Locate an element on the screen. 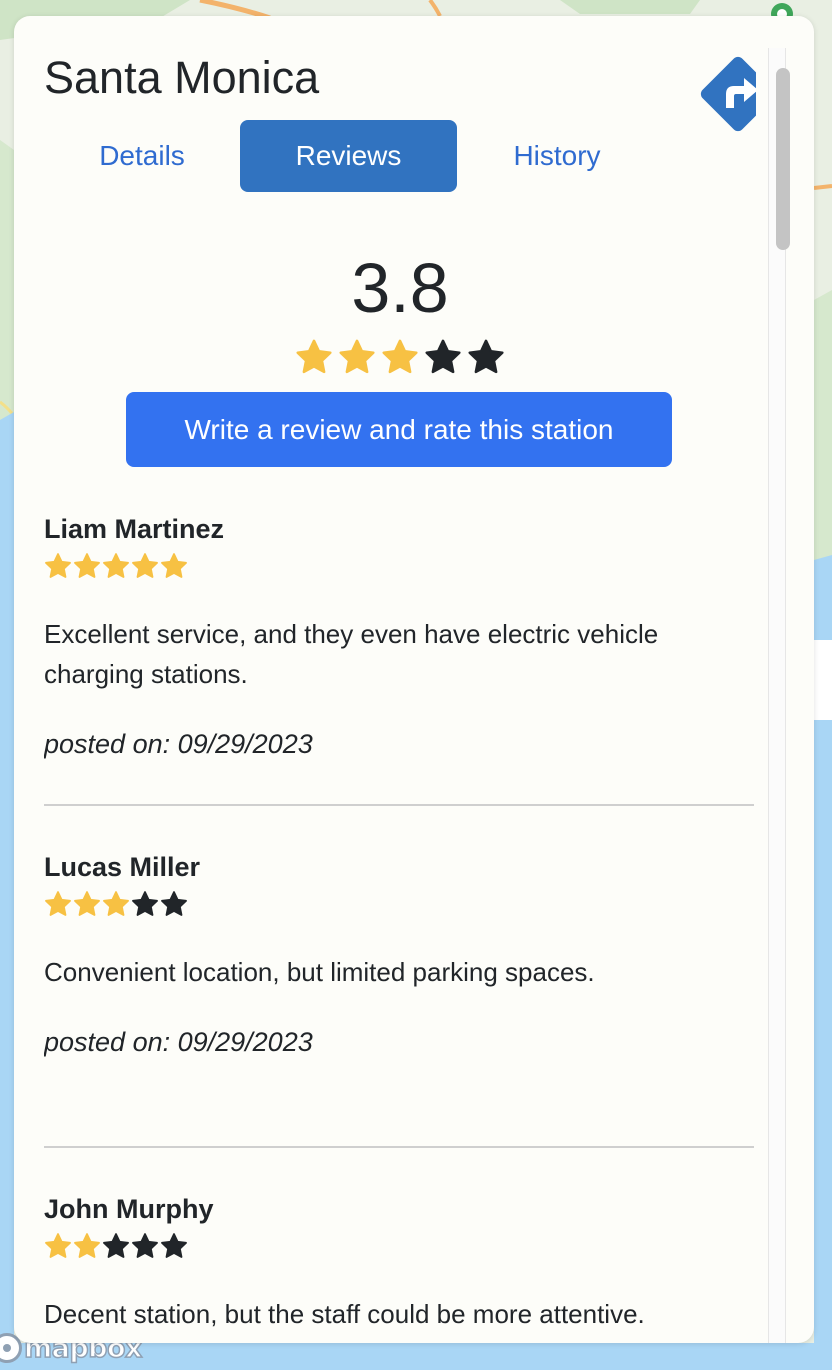 Image resolution: width=832 pixels, height=1370 pixels. tab-history: History is located at coordinates (557, 156).